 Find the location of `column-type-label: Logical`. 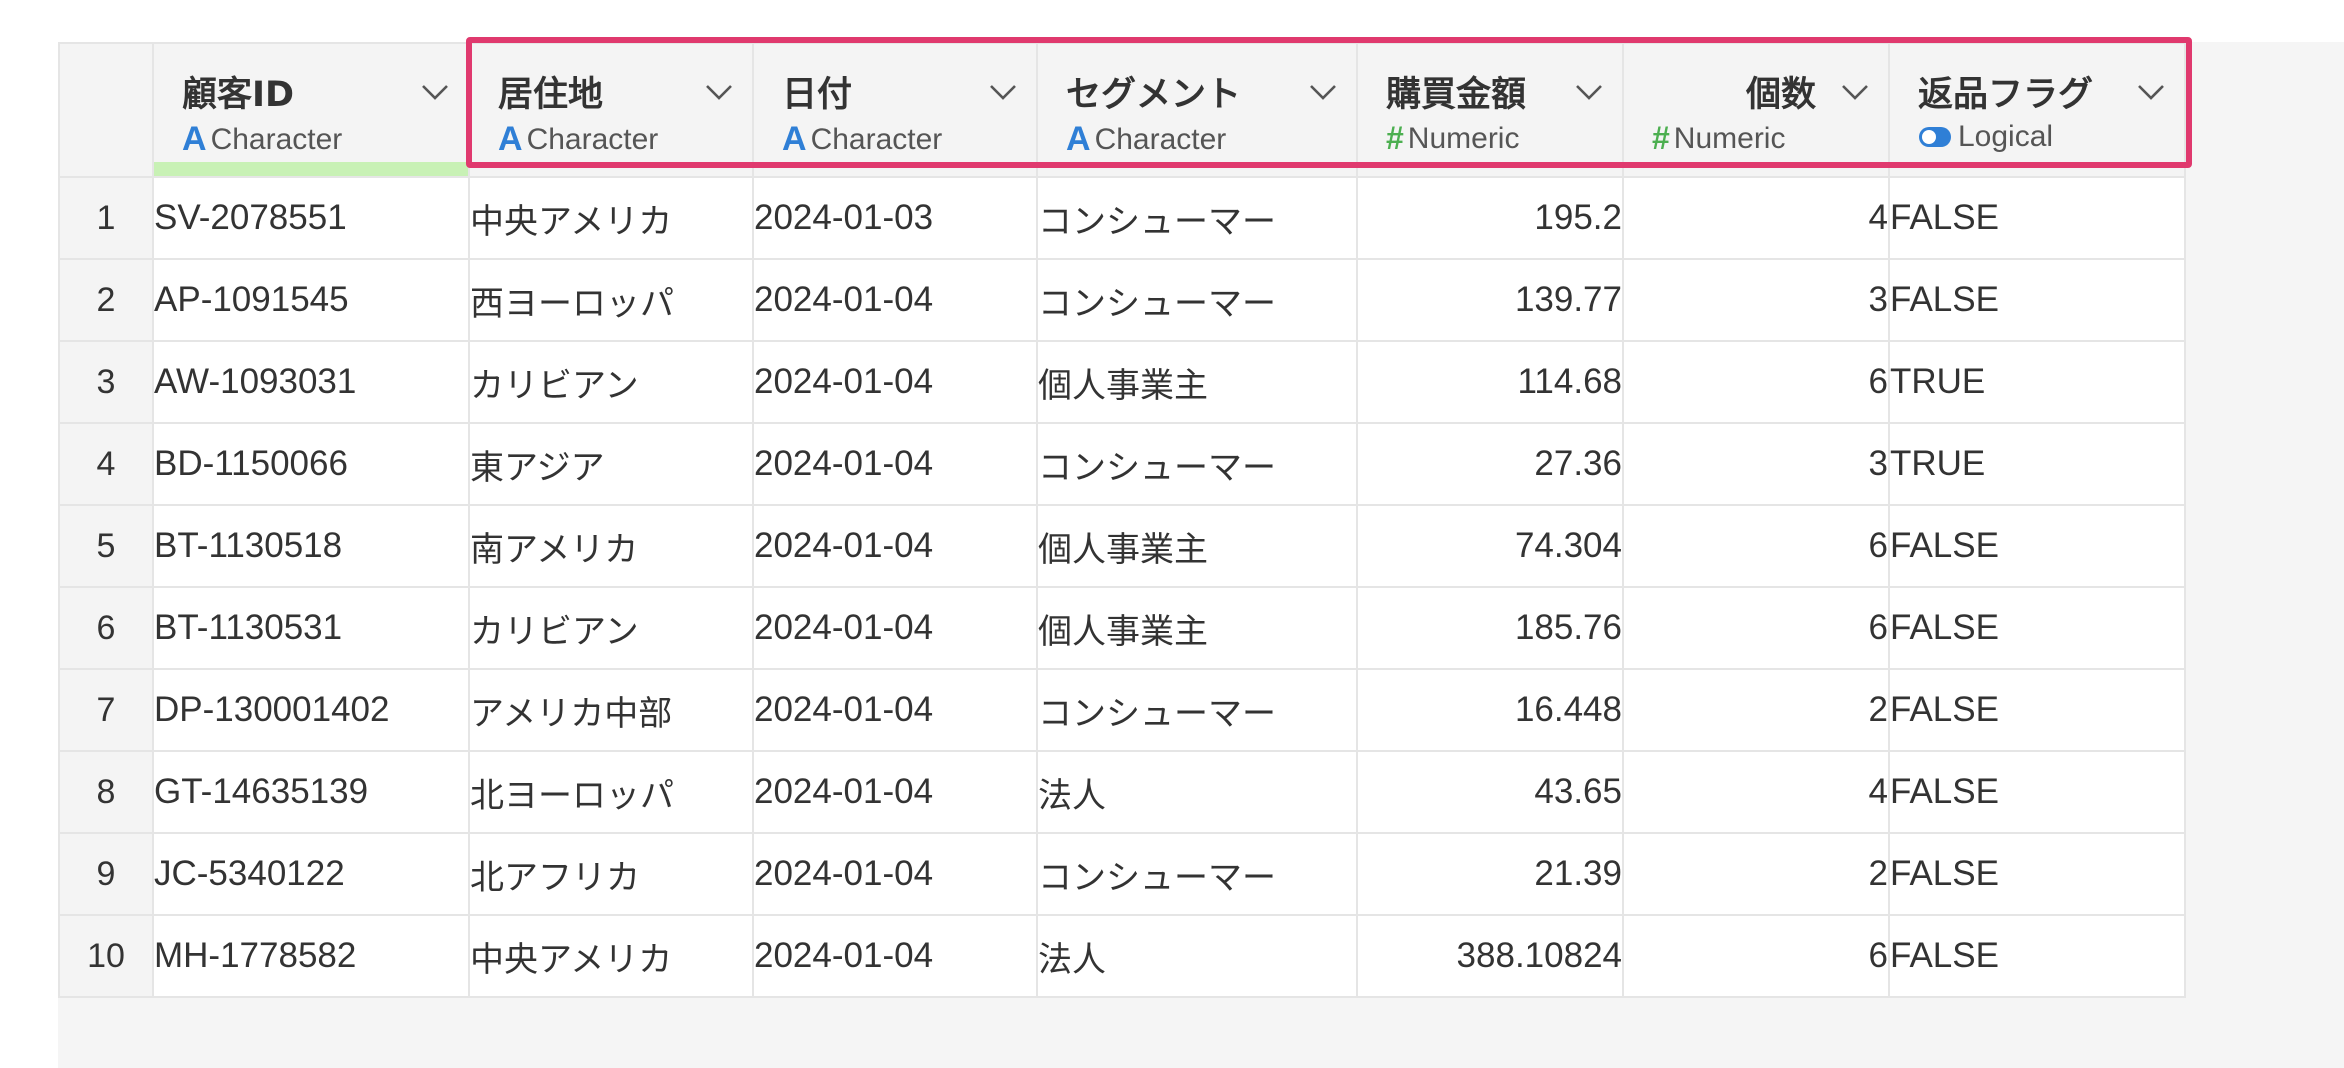

column-type-label: Logical is located at coordinates (2006, 136).